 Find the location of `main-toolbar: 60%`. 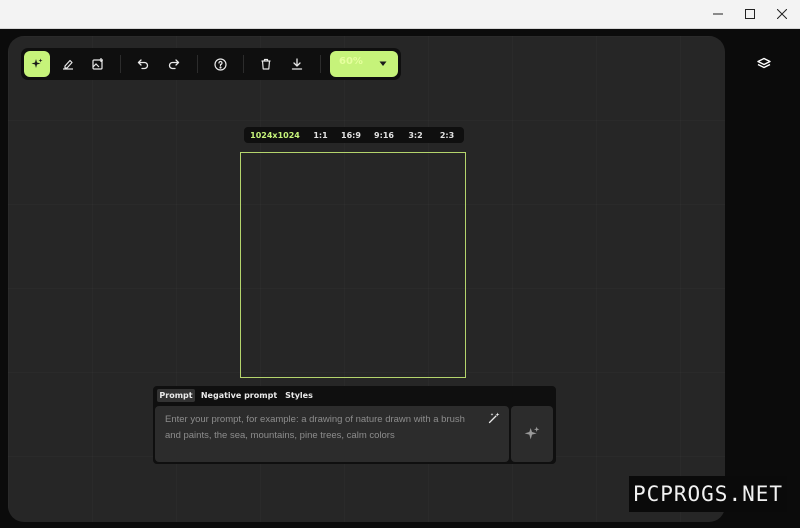

main-toolbar: 60% is located at coordinates (211, 64).